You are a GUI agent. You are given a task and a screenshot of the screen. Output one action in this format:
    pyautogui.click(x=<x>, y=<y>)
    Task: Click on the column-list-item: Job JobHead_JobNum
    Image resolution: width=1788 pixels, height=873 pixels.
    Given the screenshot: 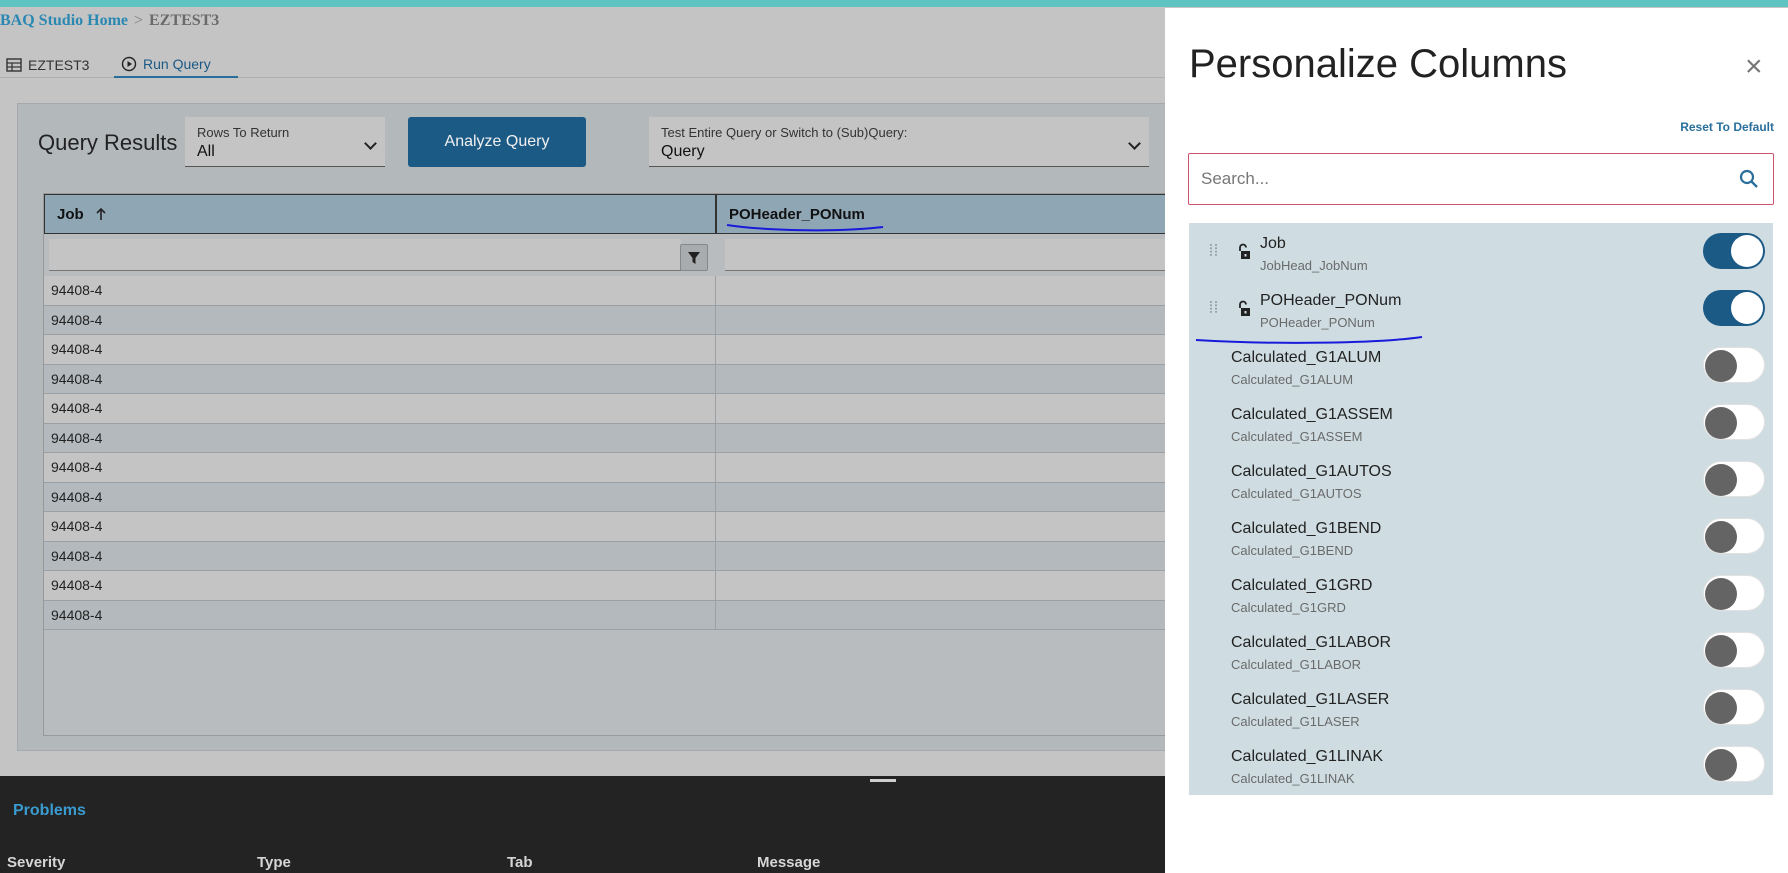 What is the action you would take?
    pyautogui.click(x=1481, y=252)
    